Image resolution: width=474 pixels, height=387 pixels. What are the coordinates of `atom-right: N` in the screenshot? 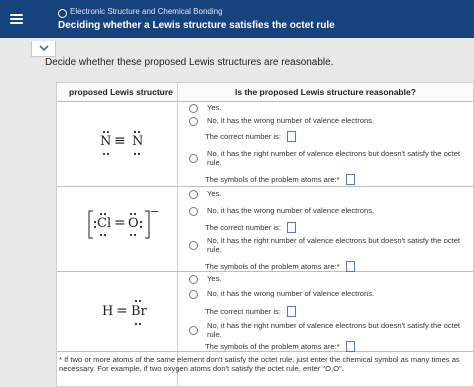 It's located at (138, 141).